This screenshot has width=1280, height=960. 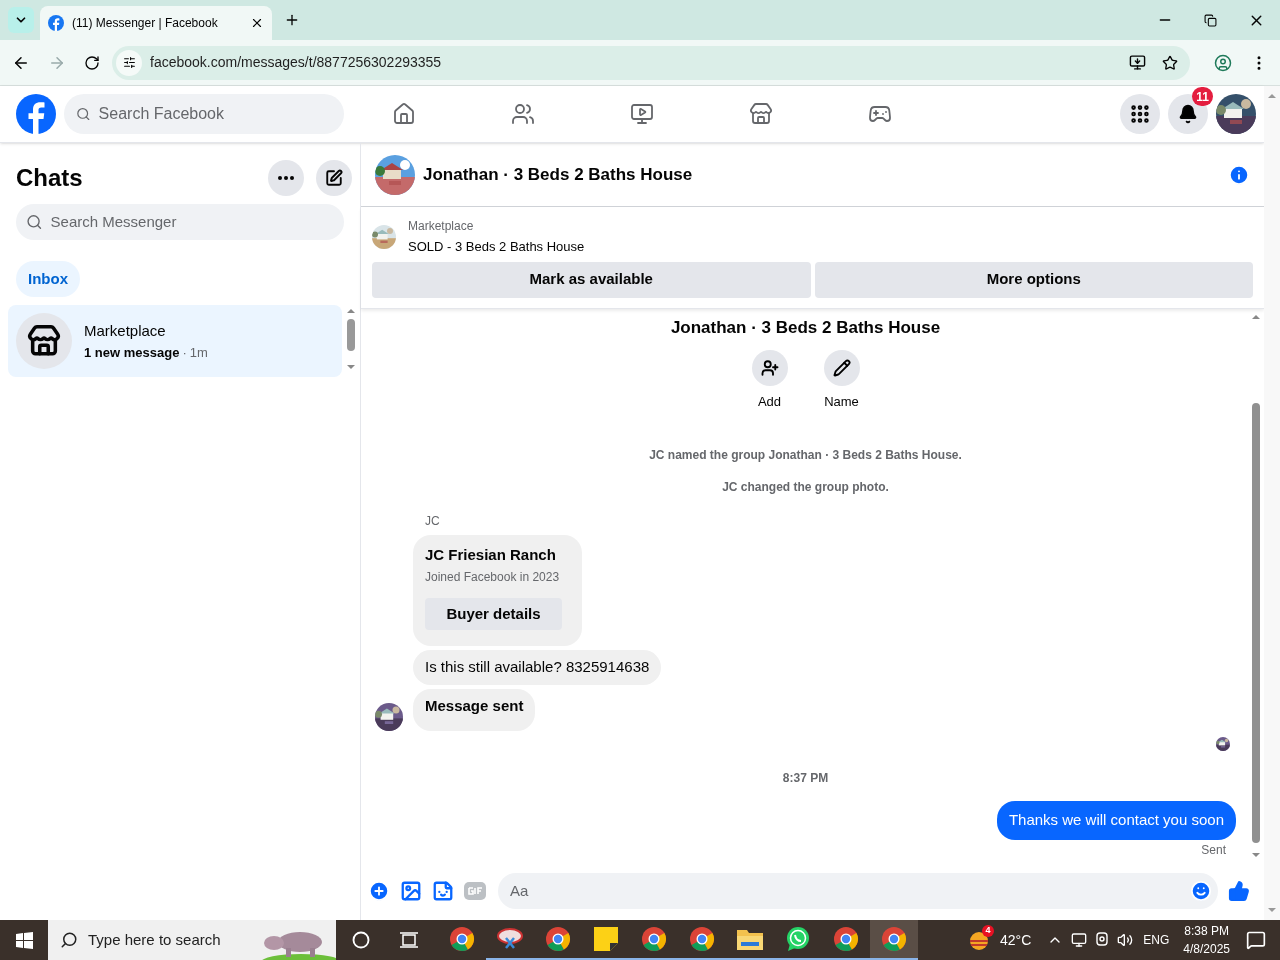 I want to click on network-icon, so click(x=1079, y=940).